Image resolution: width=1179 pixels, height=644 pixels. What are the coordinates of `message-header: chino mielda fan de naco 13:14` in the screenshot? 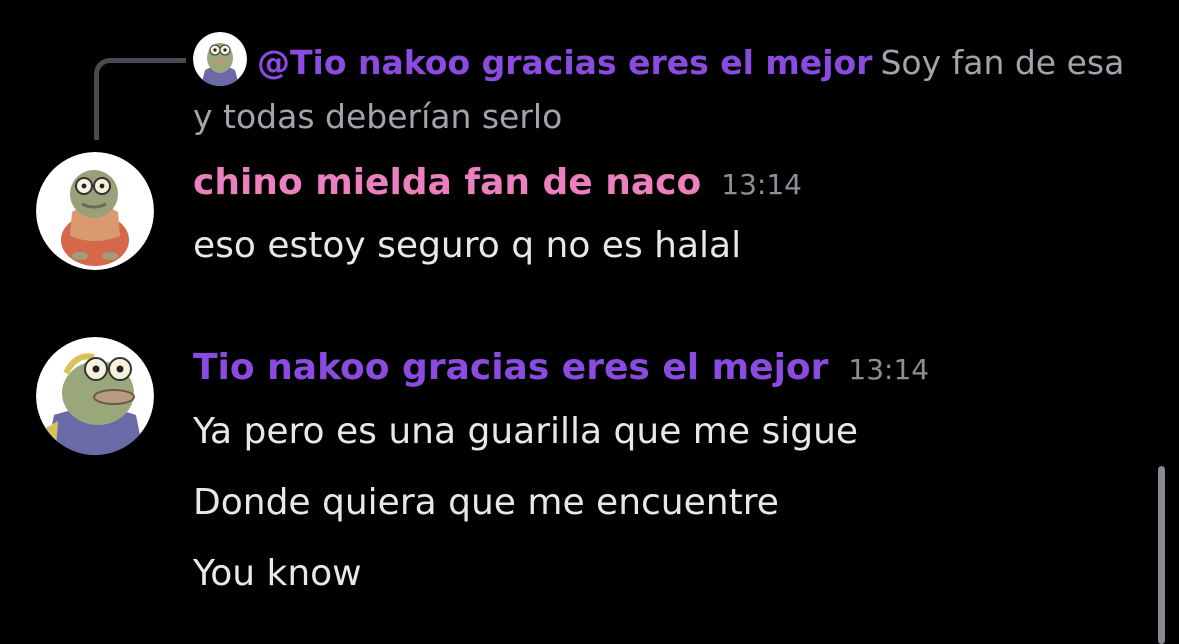 It's located at (497, 182).